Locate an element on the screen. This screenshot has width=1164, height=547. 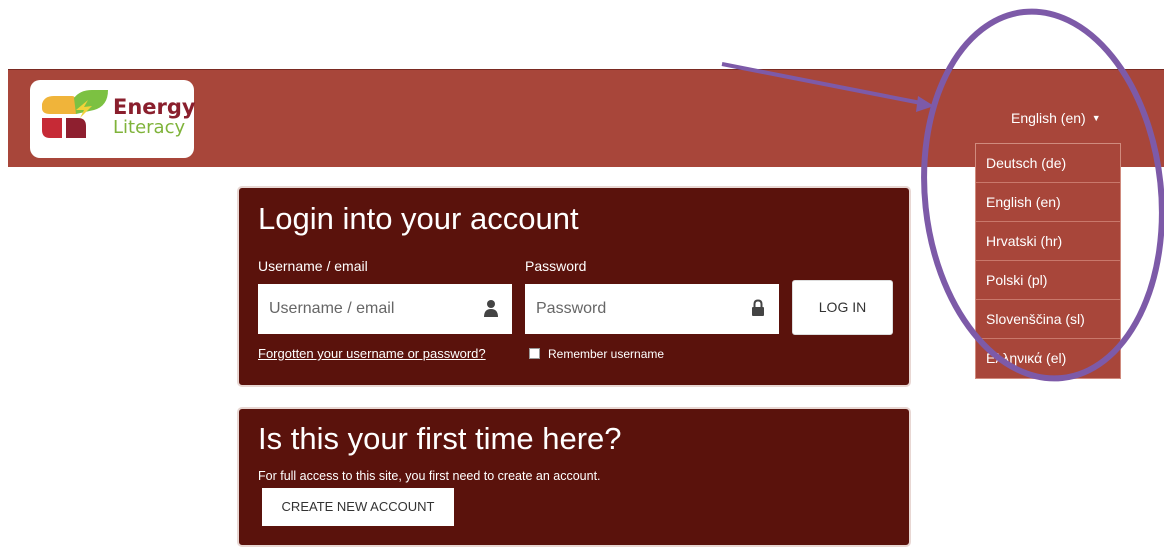
language-option-sl: Slovenščina (sl) is located at coordinates (1048, 319).